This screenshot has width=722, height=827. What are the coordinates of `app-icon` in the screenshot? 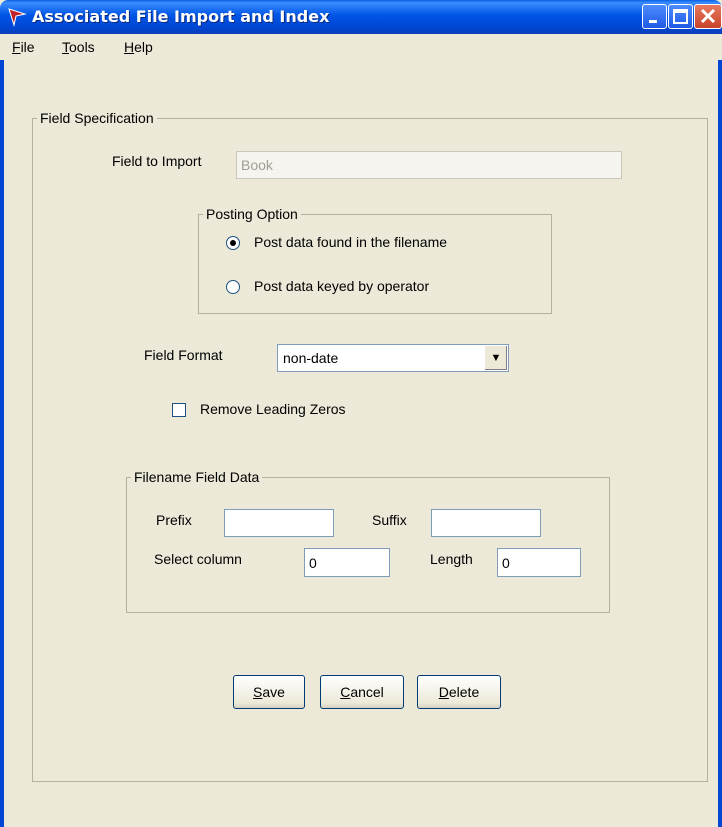 It's located at (17, 17).